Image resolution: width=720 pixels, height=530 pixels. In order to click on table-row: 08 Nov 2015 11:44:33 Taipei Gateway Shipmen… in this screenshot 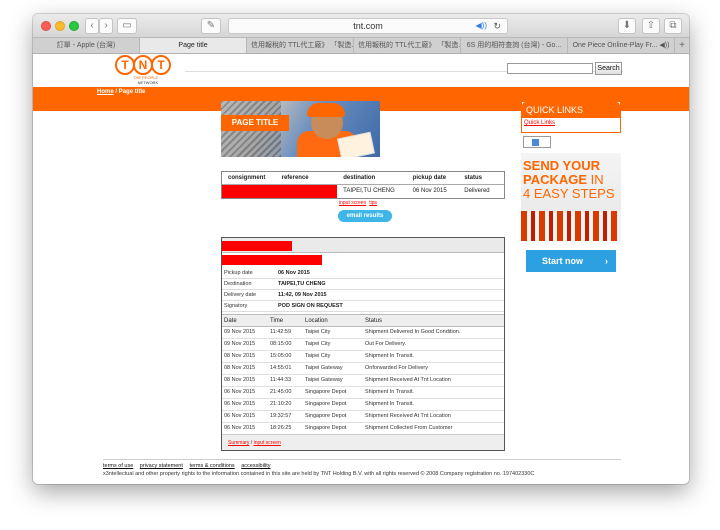, I will do `click(363, 381)`.